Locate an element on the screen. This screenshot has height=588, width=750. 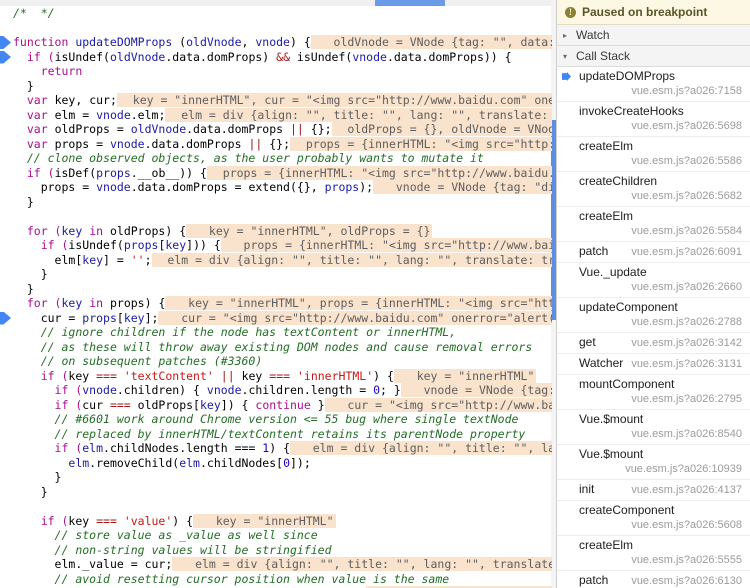
code-token: vnode is located at coordinates (127, 143).